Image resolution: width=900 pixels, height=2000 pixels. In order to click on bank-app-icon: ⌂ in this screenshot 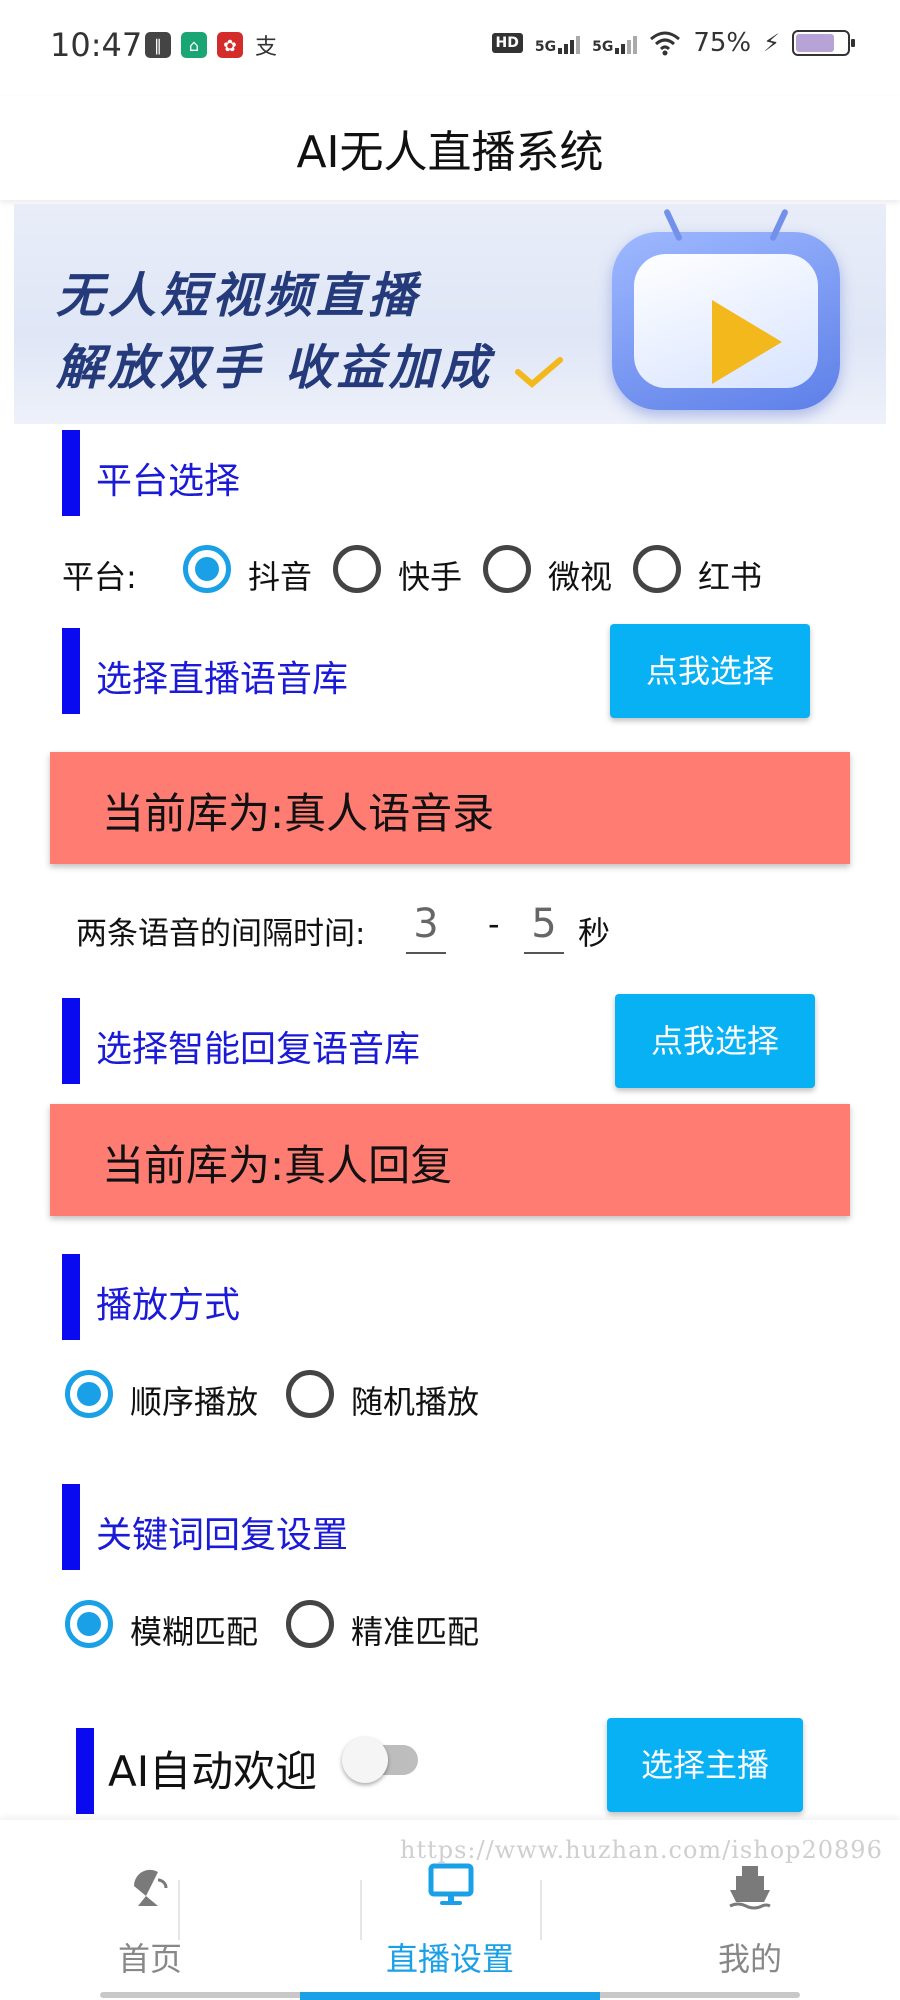, I will do `click(194, 45)`.